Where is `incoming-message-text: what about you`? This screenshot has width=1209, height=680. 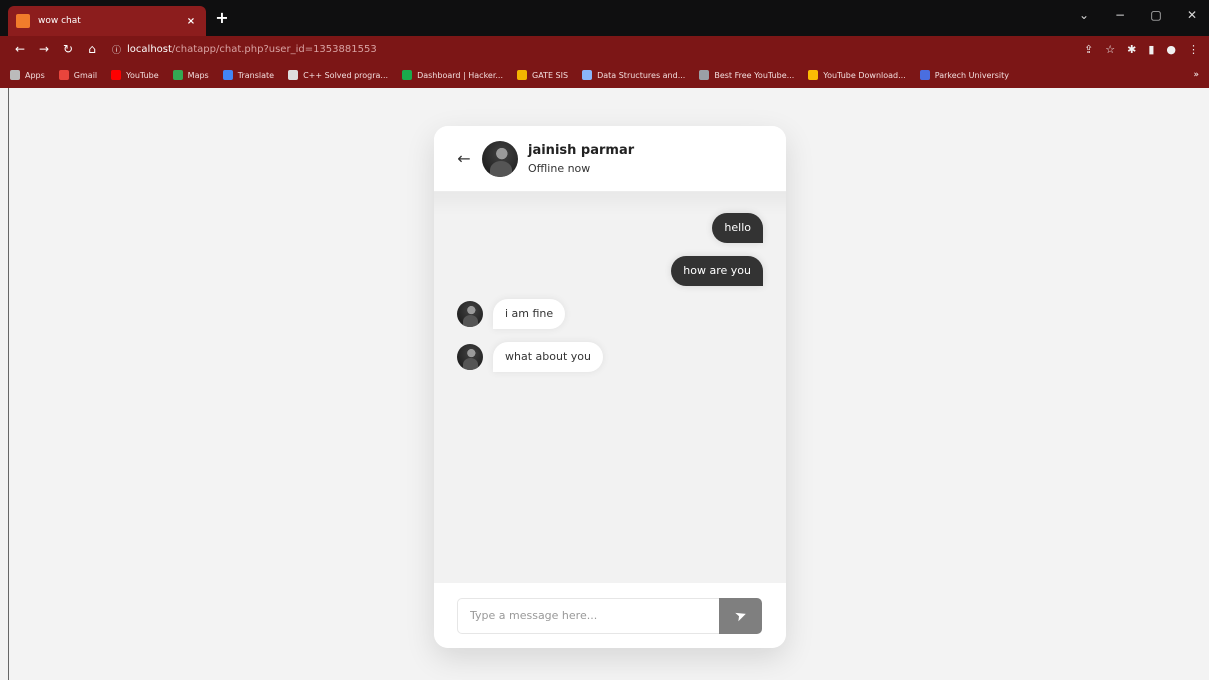
incoming-message-text: what about you is located at coordinates (548, 357).